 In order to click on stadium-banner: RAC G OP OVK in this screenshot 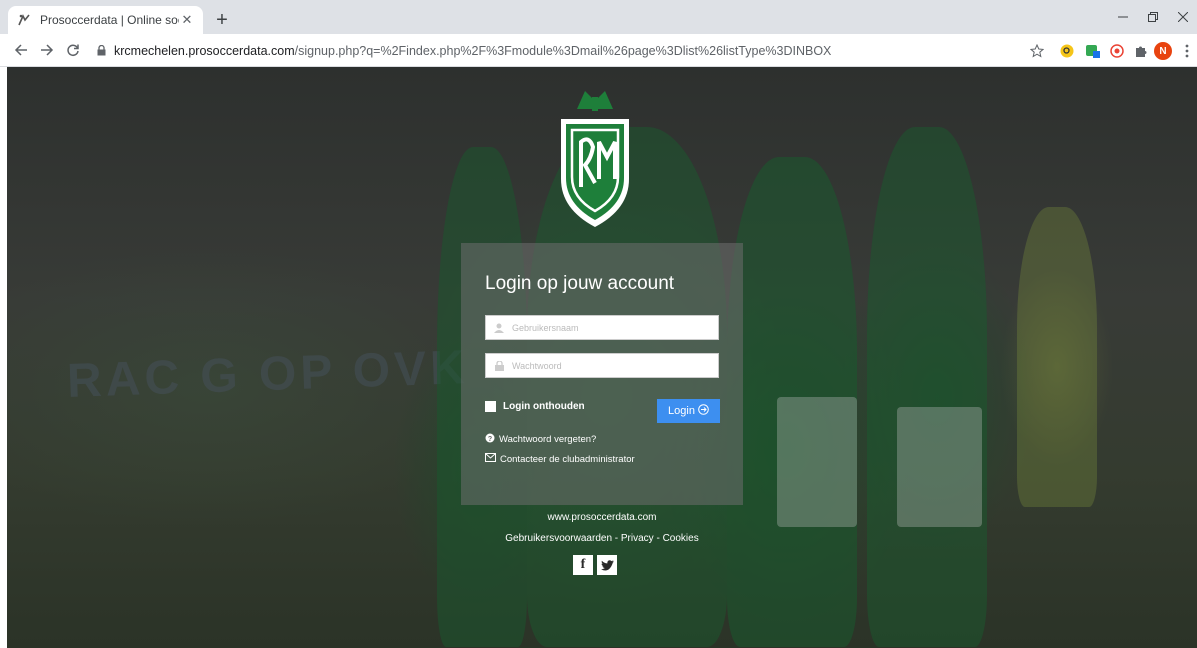, I will do `click(268, 374)`.